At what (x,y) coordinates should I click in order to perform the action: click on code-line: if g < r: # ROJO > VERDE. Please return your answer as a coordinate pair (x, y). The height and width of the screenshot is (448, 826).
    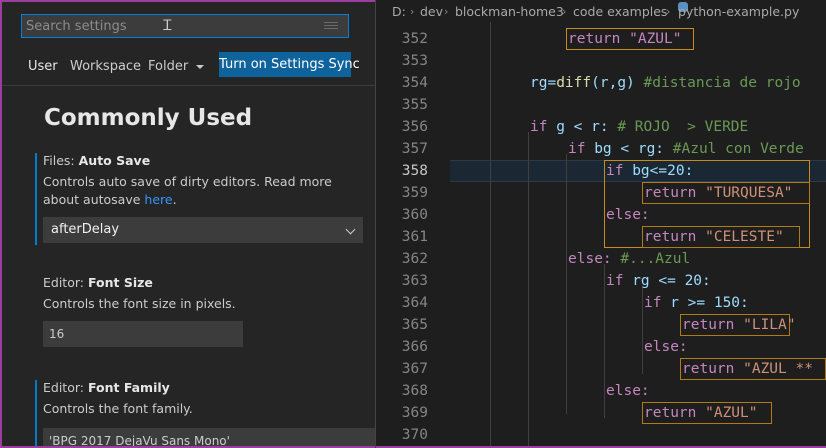
    Looking at the image, I should click on (639, 127).